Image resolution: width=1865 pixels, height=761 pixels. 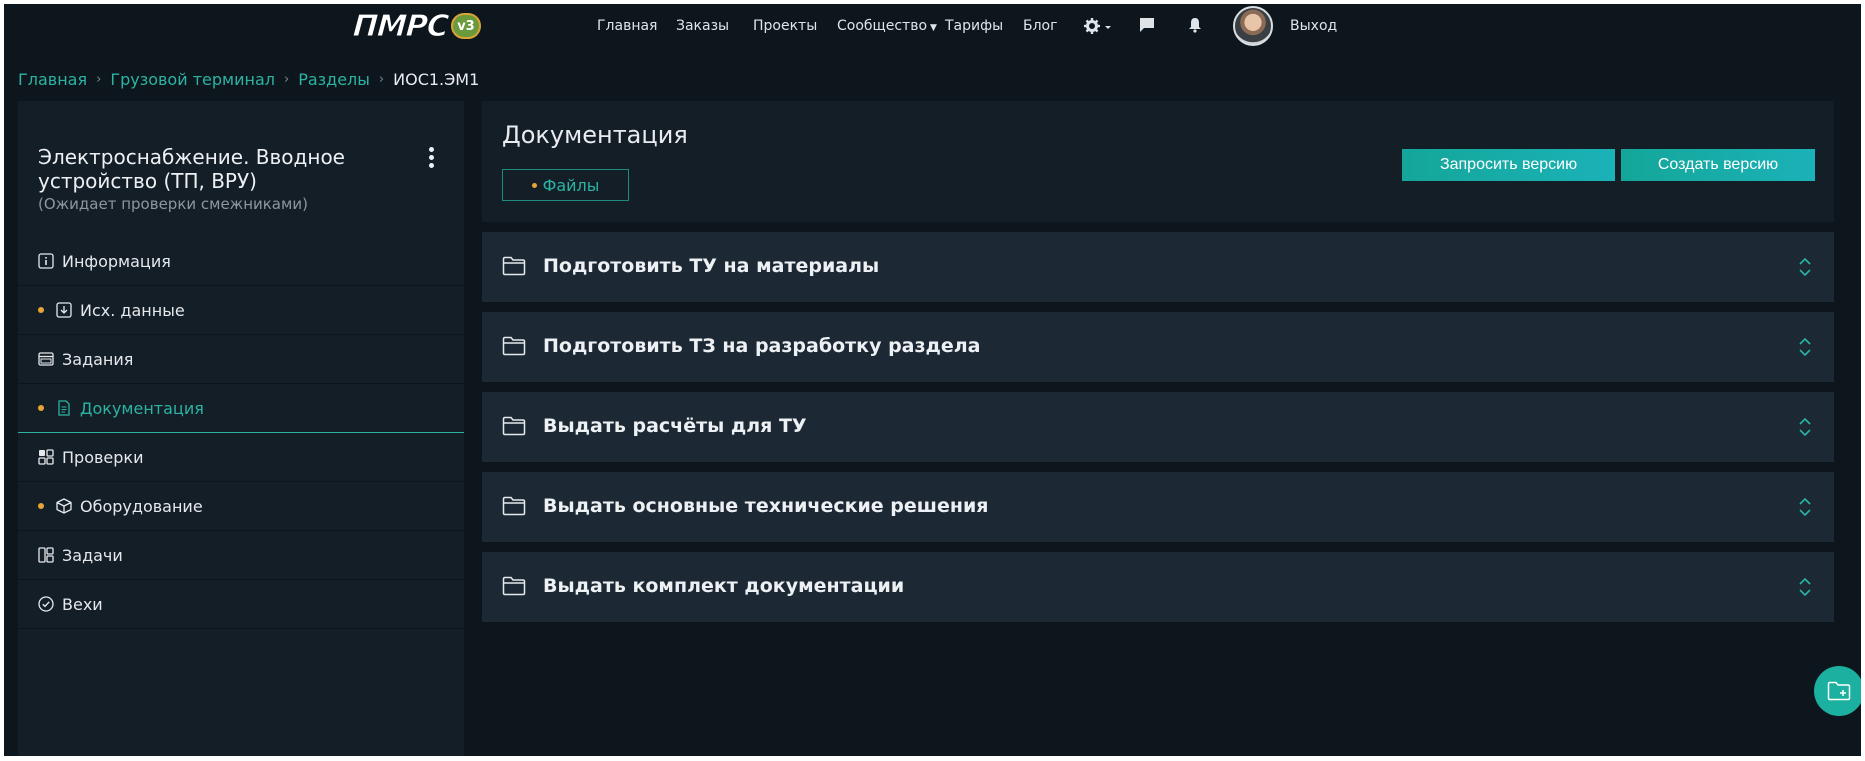 What do you see at coordinates (711, 266) in the screenshot?
I see `section-label: Подготовить ТУ на материалы` at bounding box center [711, 266].